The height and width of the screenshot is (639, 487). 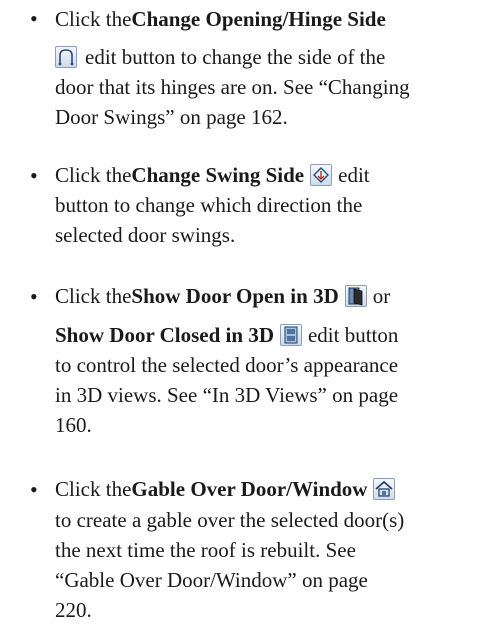 I want to click on text-line: Click the Change Swing Side edit, so click(x=212, y=175).